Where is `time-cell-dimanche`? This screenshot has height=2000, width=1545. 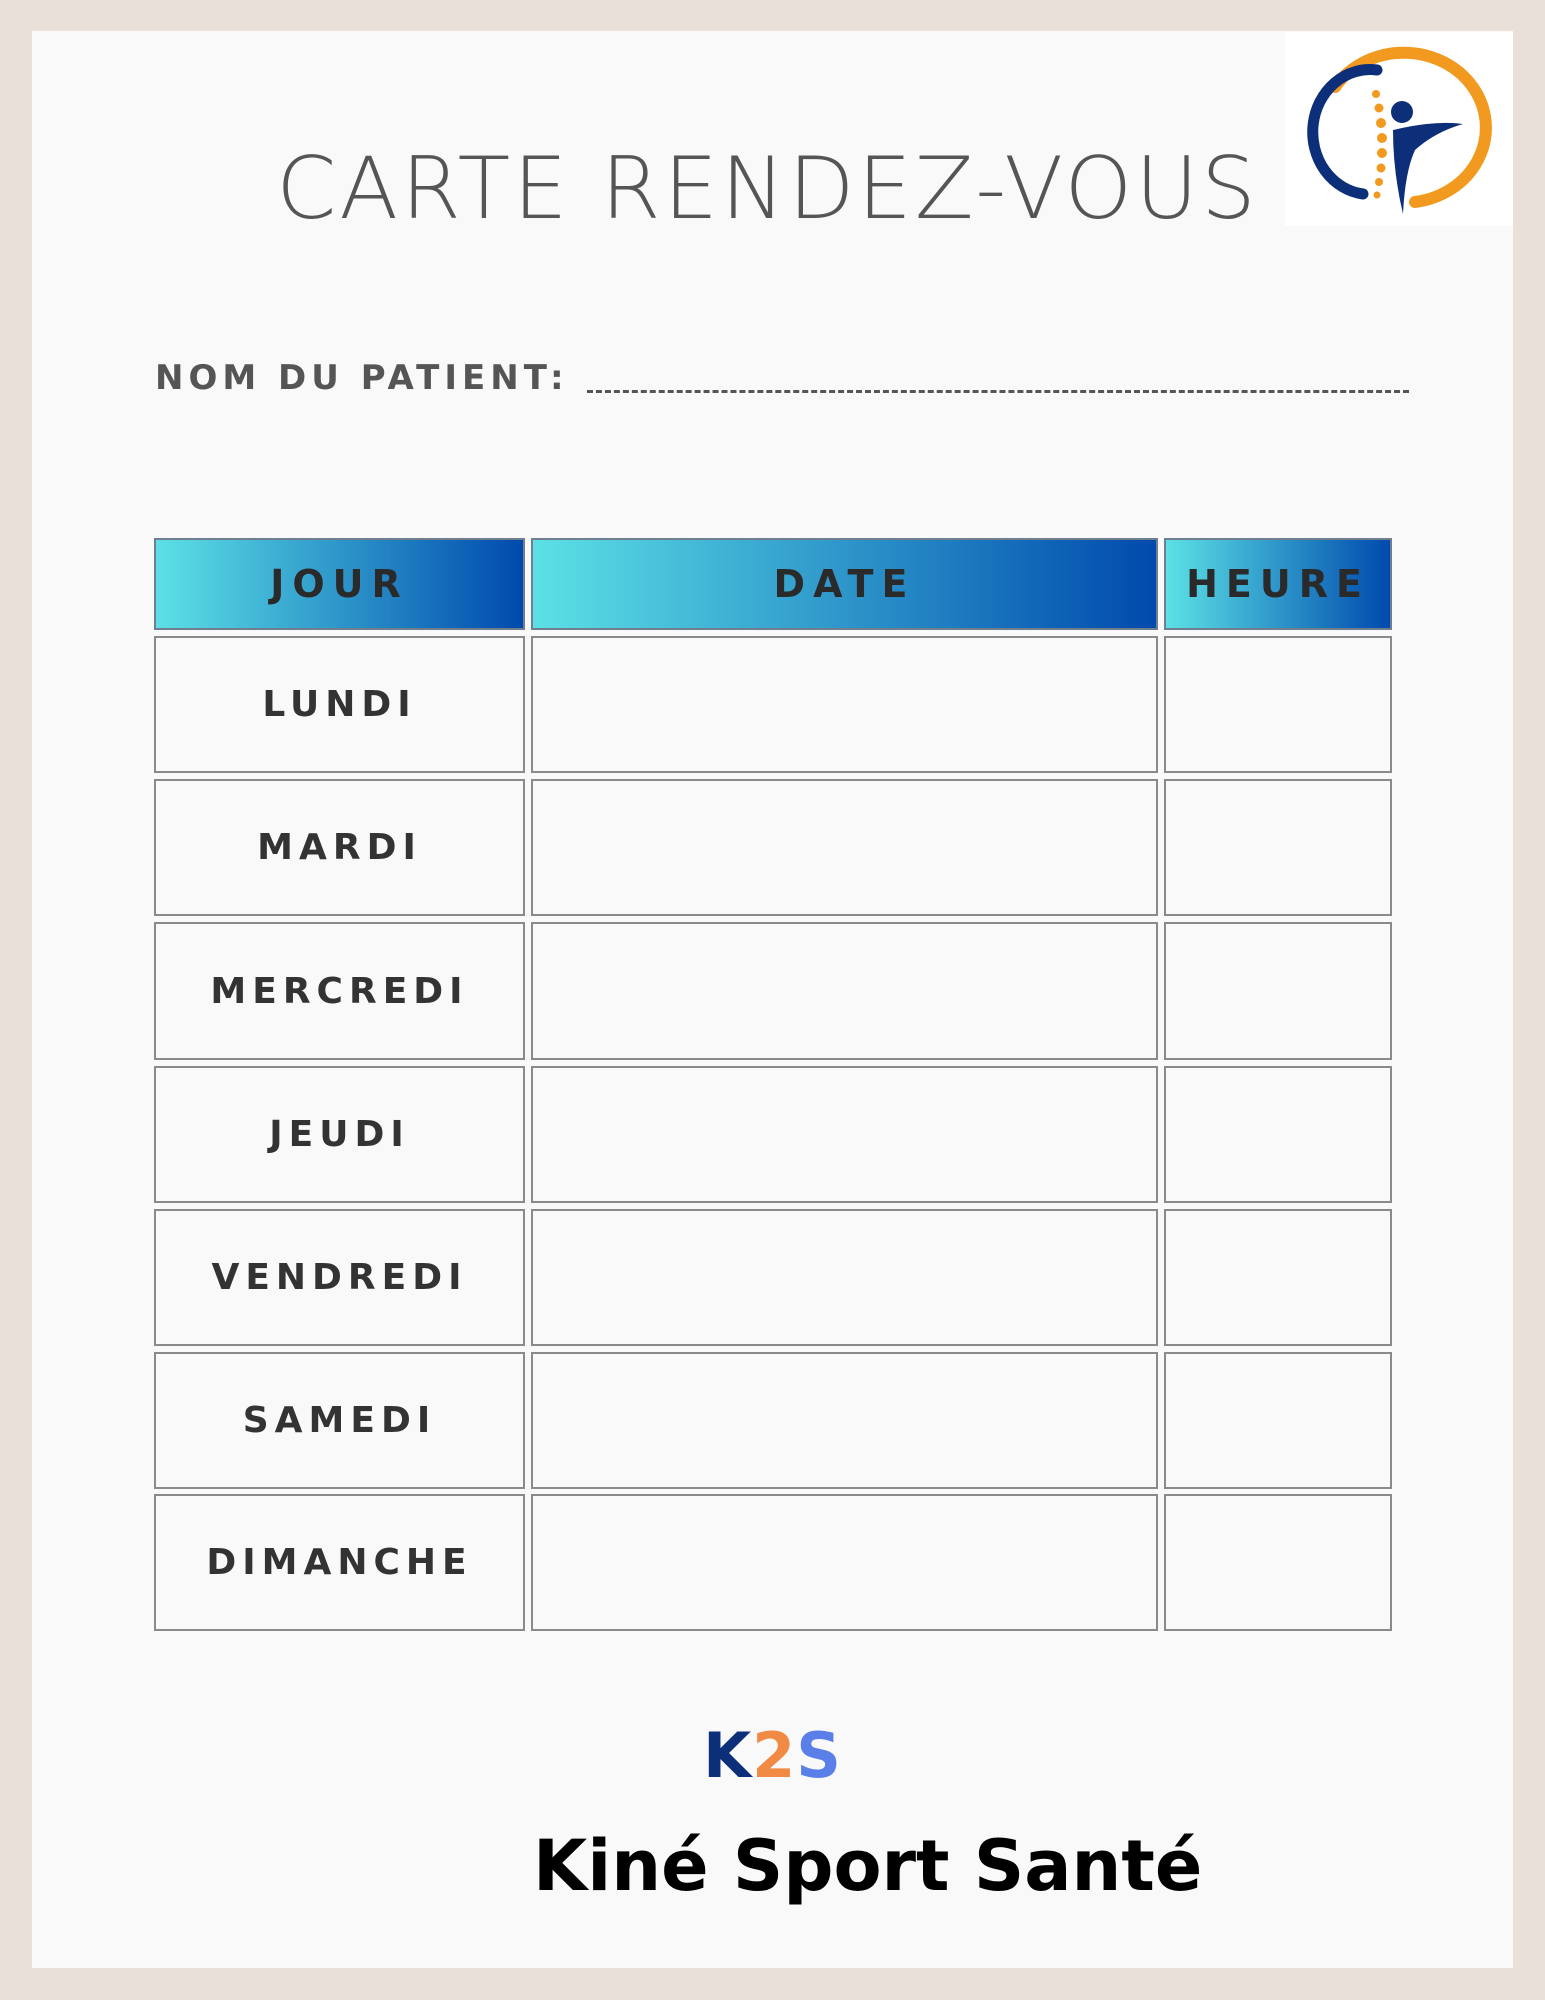
time-cell-dimanche is located at coordinates (1278, 1562).